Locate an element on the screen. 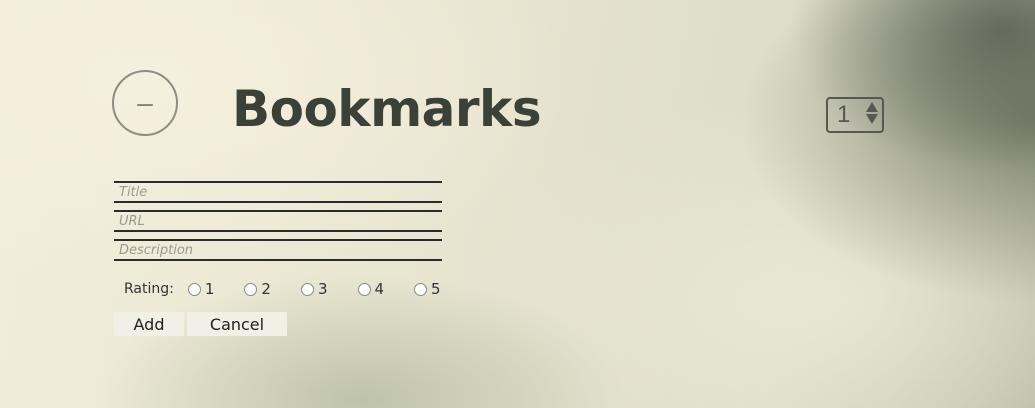  bookmark-form is located at coordinates (278, 224).